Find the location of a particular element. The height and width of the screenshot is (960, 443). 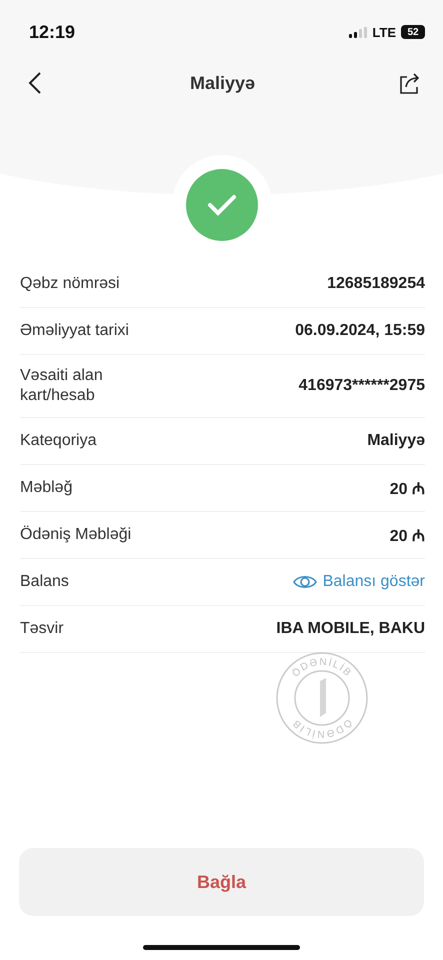

show-balance-link: Balansı göstər is located at coordinates (358, 582).